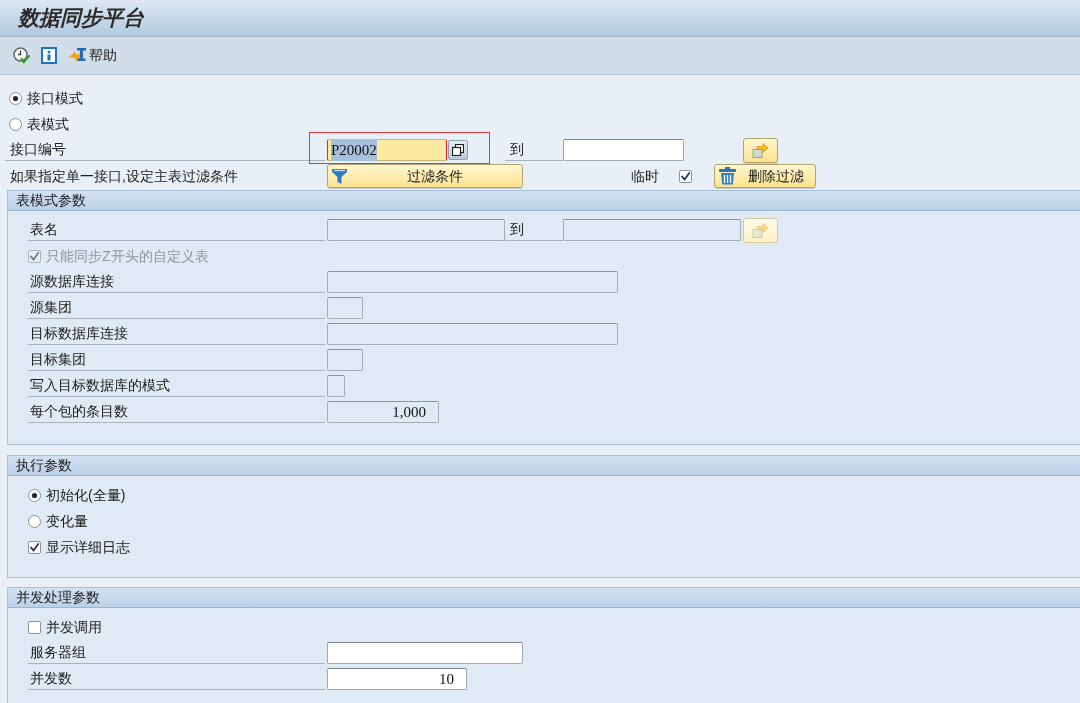 Image resolution: width=1080 pixels, height=703 pixels. I want to click on section-title: 并发处理参数, so click(58, 597).